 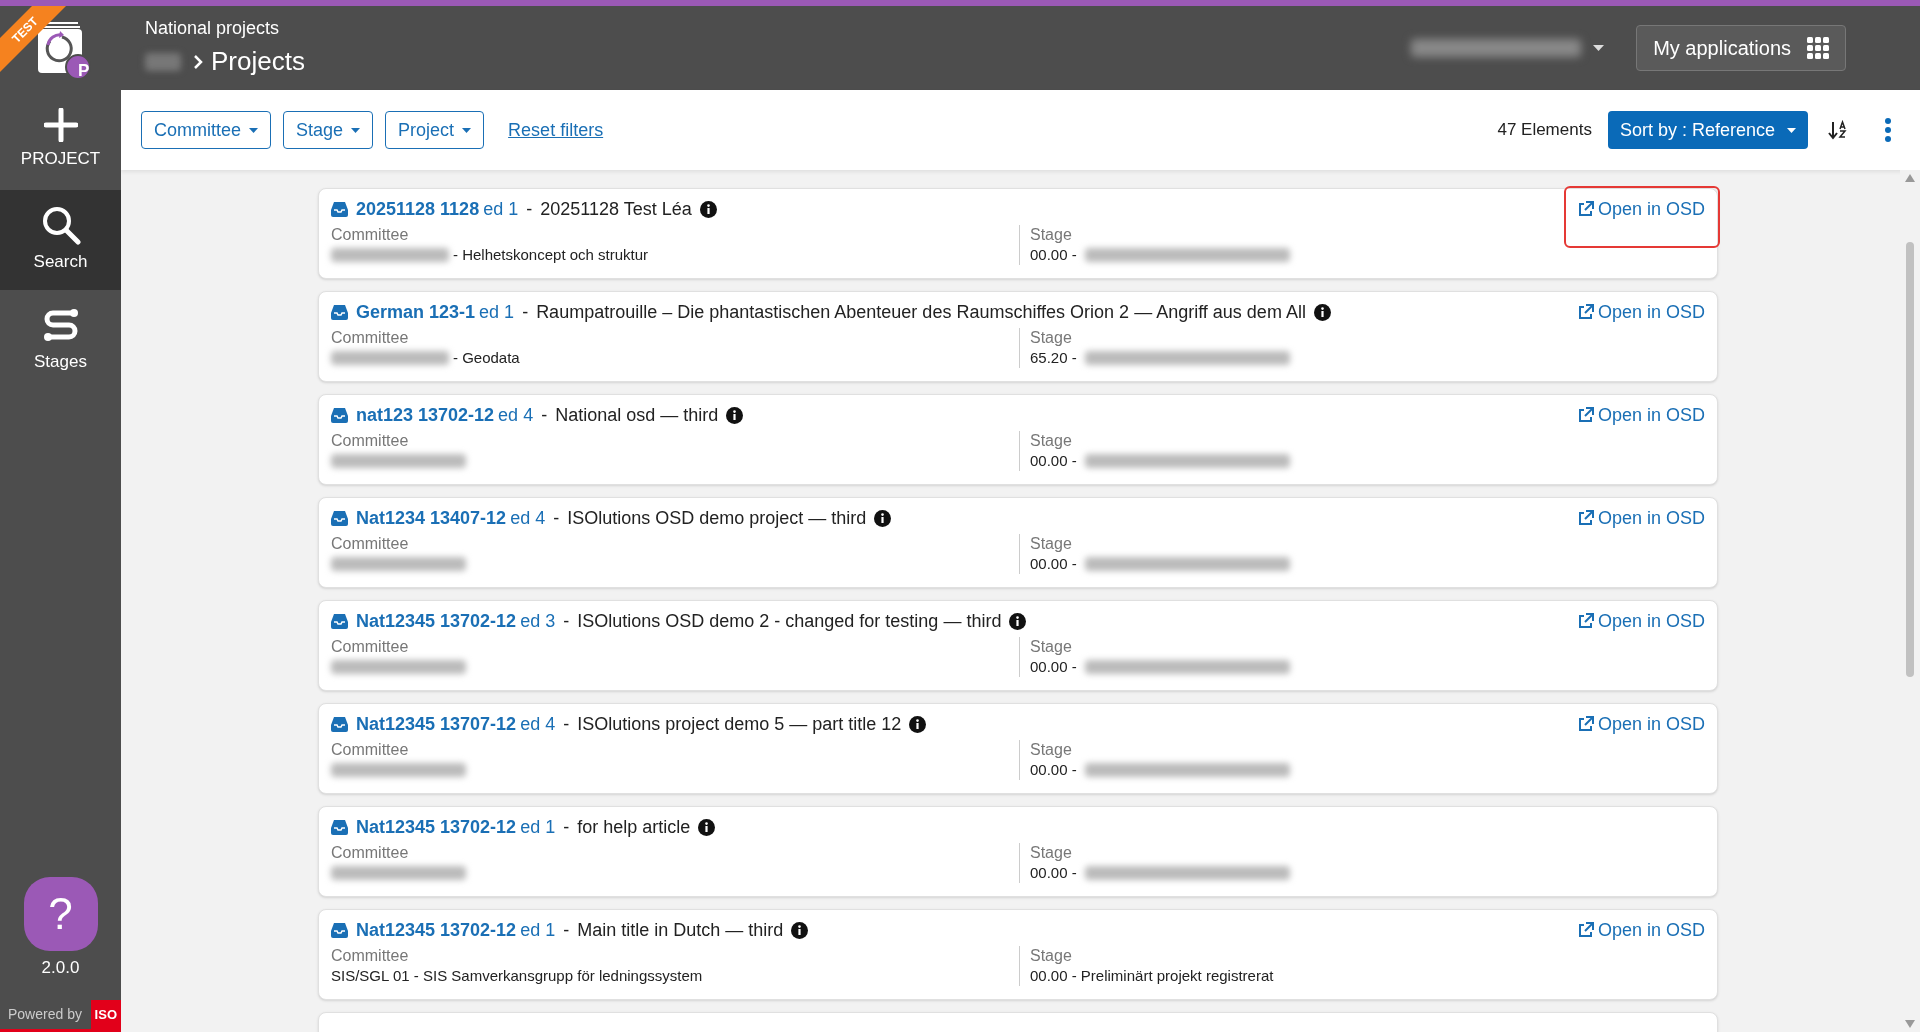 What do you see at coordinates (60, 225) in the screenshot?
I see `search-icon` at bounding box center [60, 225].